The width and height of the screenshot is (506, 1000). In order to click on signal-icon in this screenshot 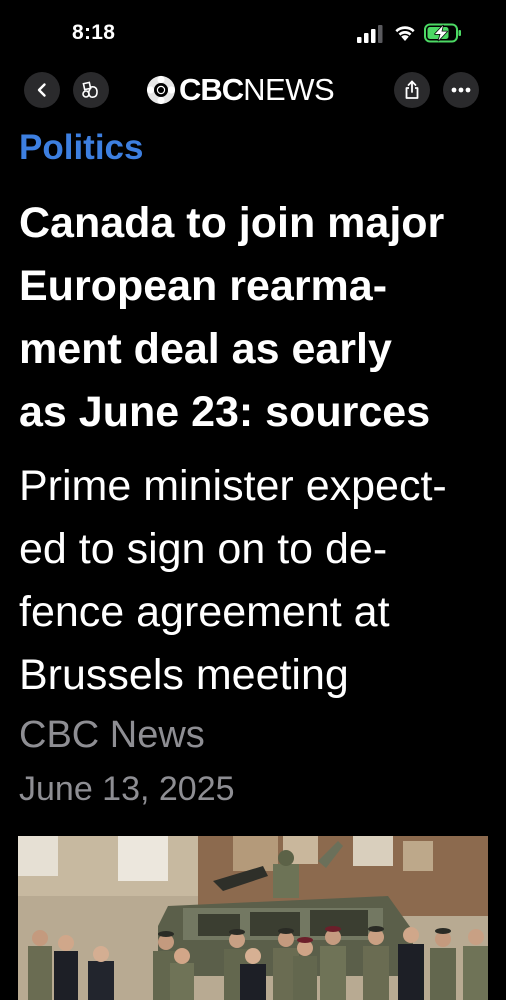, I will do `click(370, 34)`.